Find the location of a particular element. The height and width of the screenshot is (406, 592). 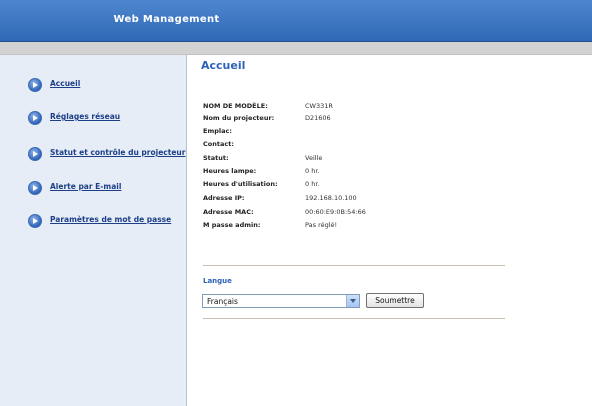

info-row: Heures lampe: 0 hr. is located at coordinates (363, 172).